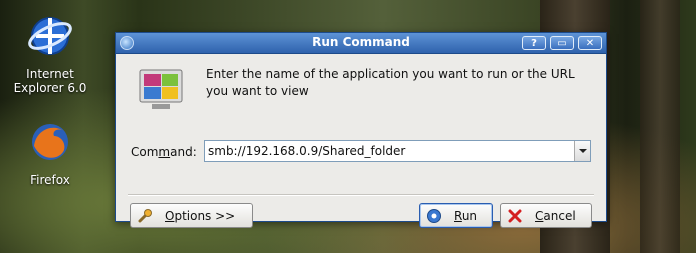  What do you see at coordinates (562, 43) in the screenshot?
I see `maximize-button: ▭` at bounding box center [562, 43].